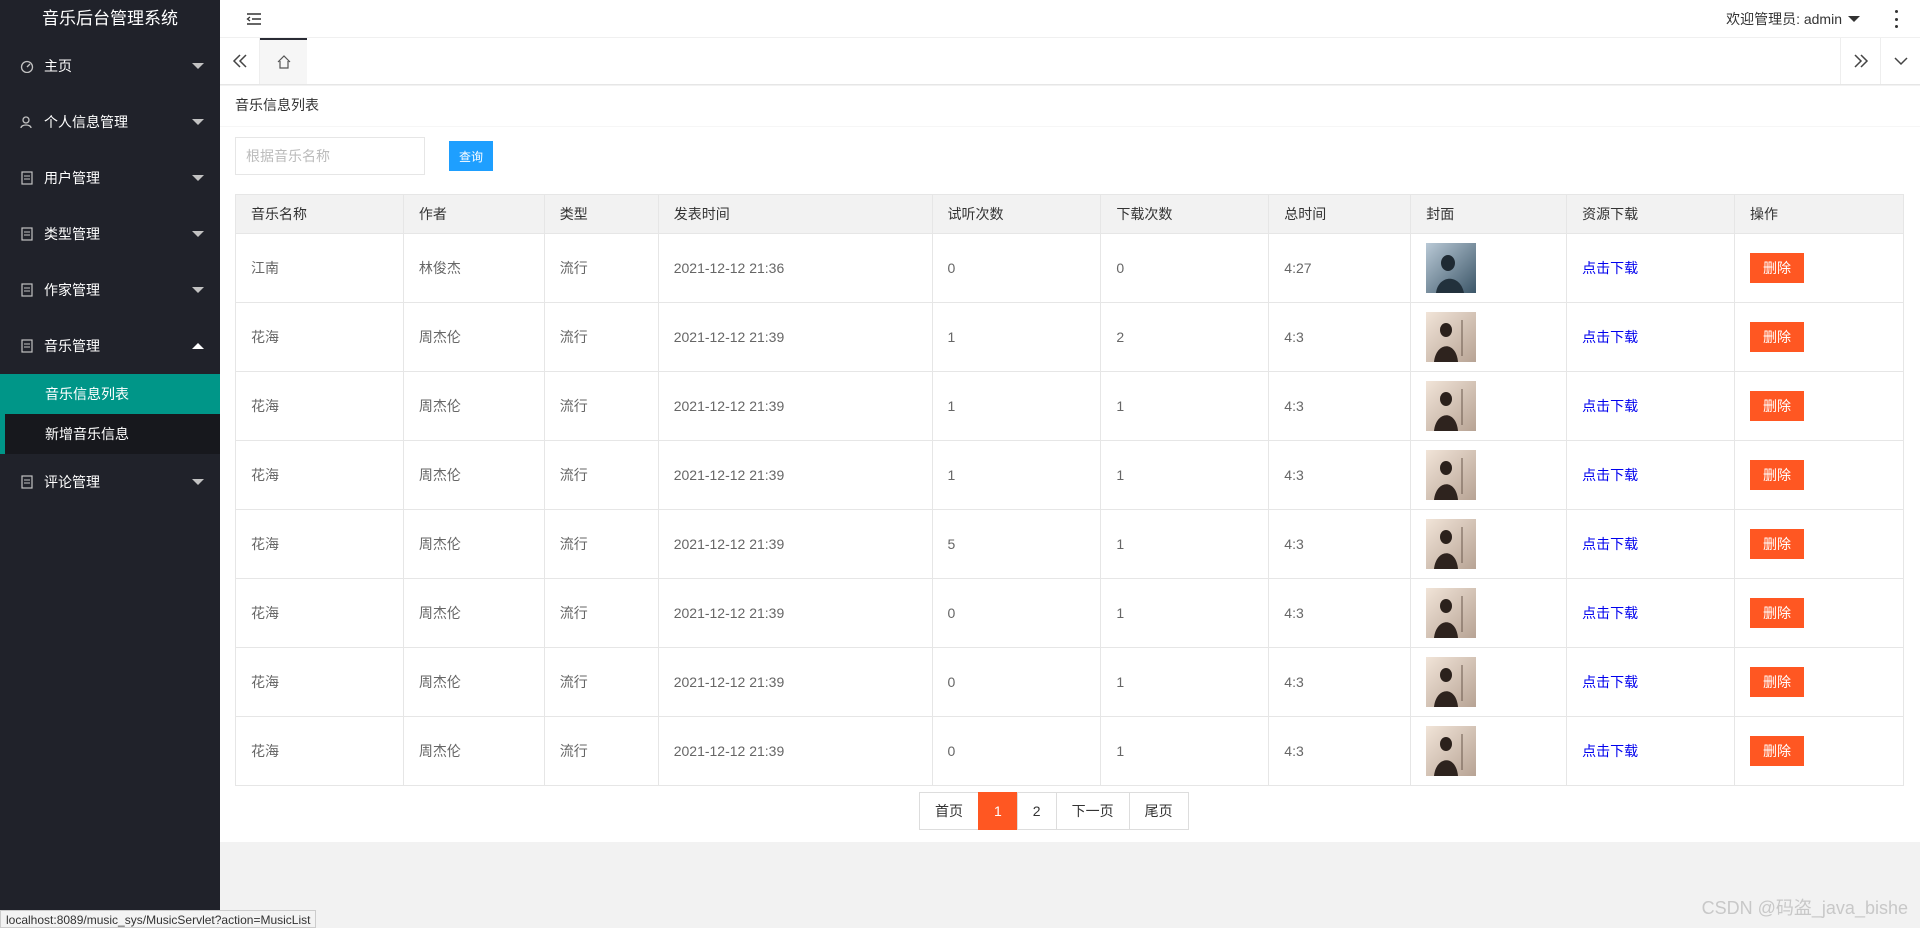 The image size is (1920, 928). I want to click on tab-scroll-left-icon, so click(240, 61).